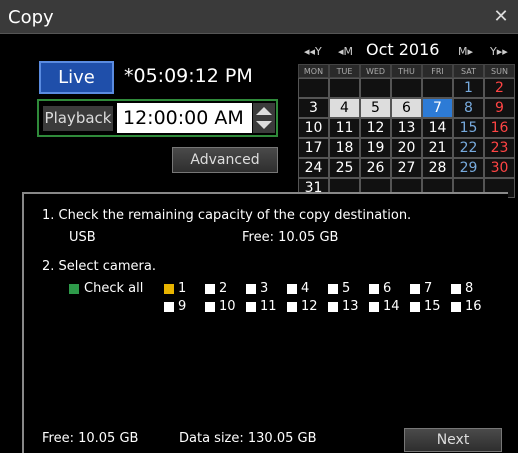 The height and width of the screenshot is (453, 518). What do you see at coordinates (344, 148) in the screenshot?
I see `calendar-day-18: 18` at bounding box center [344, 148].